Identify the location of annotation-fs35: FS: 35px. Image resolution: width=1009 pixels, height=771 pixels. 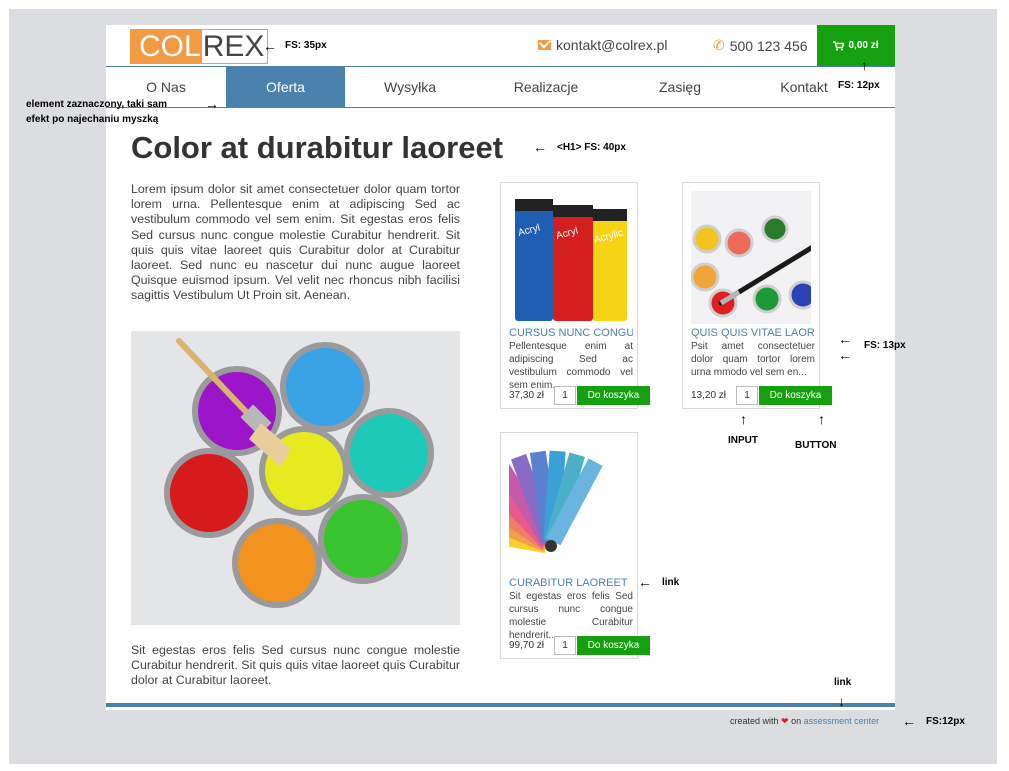
(306, 45).